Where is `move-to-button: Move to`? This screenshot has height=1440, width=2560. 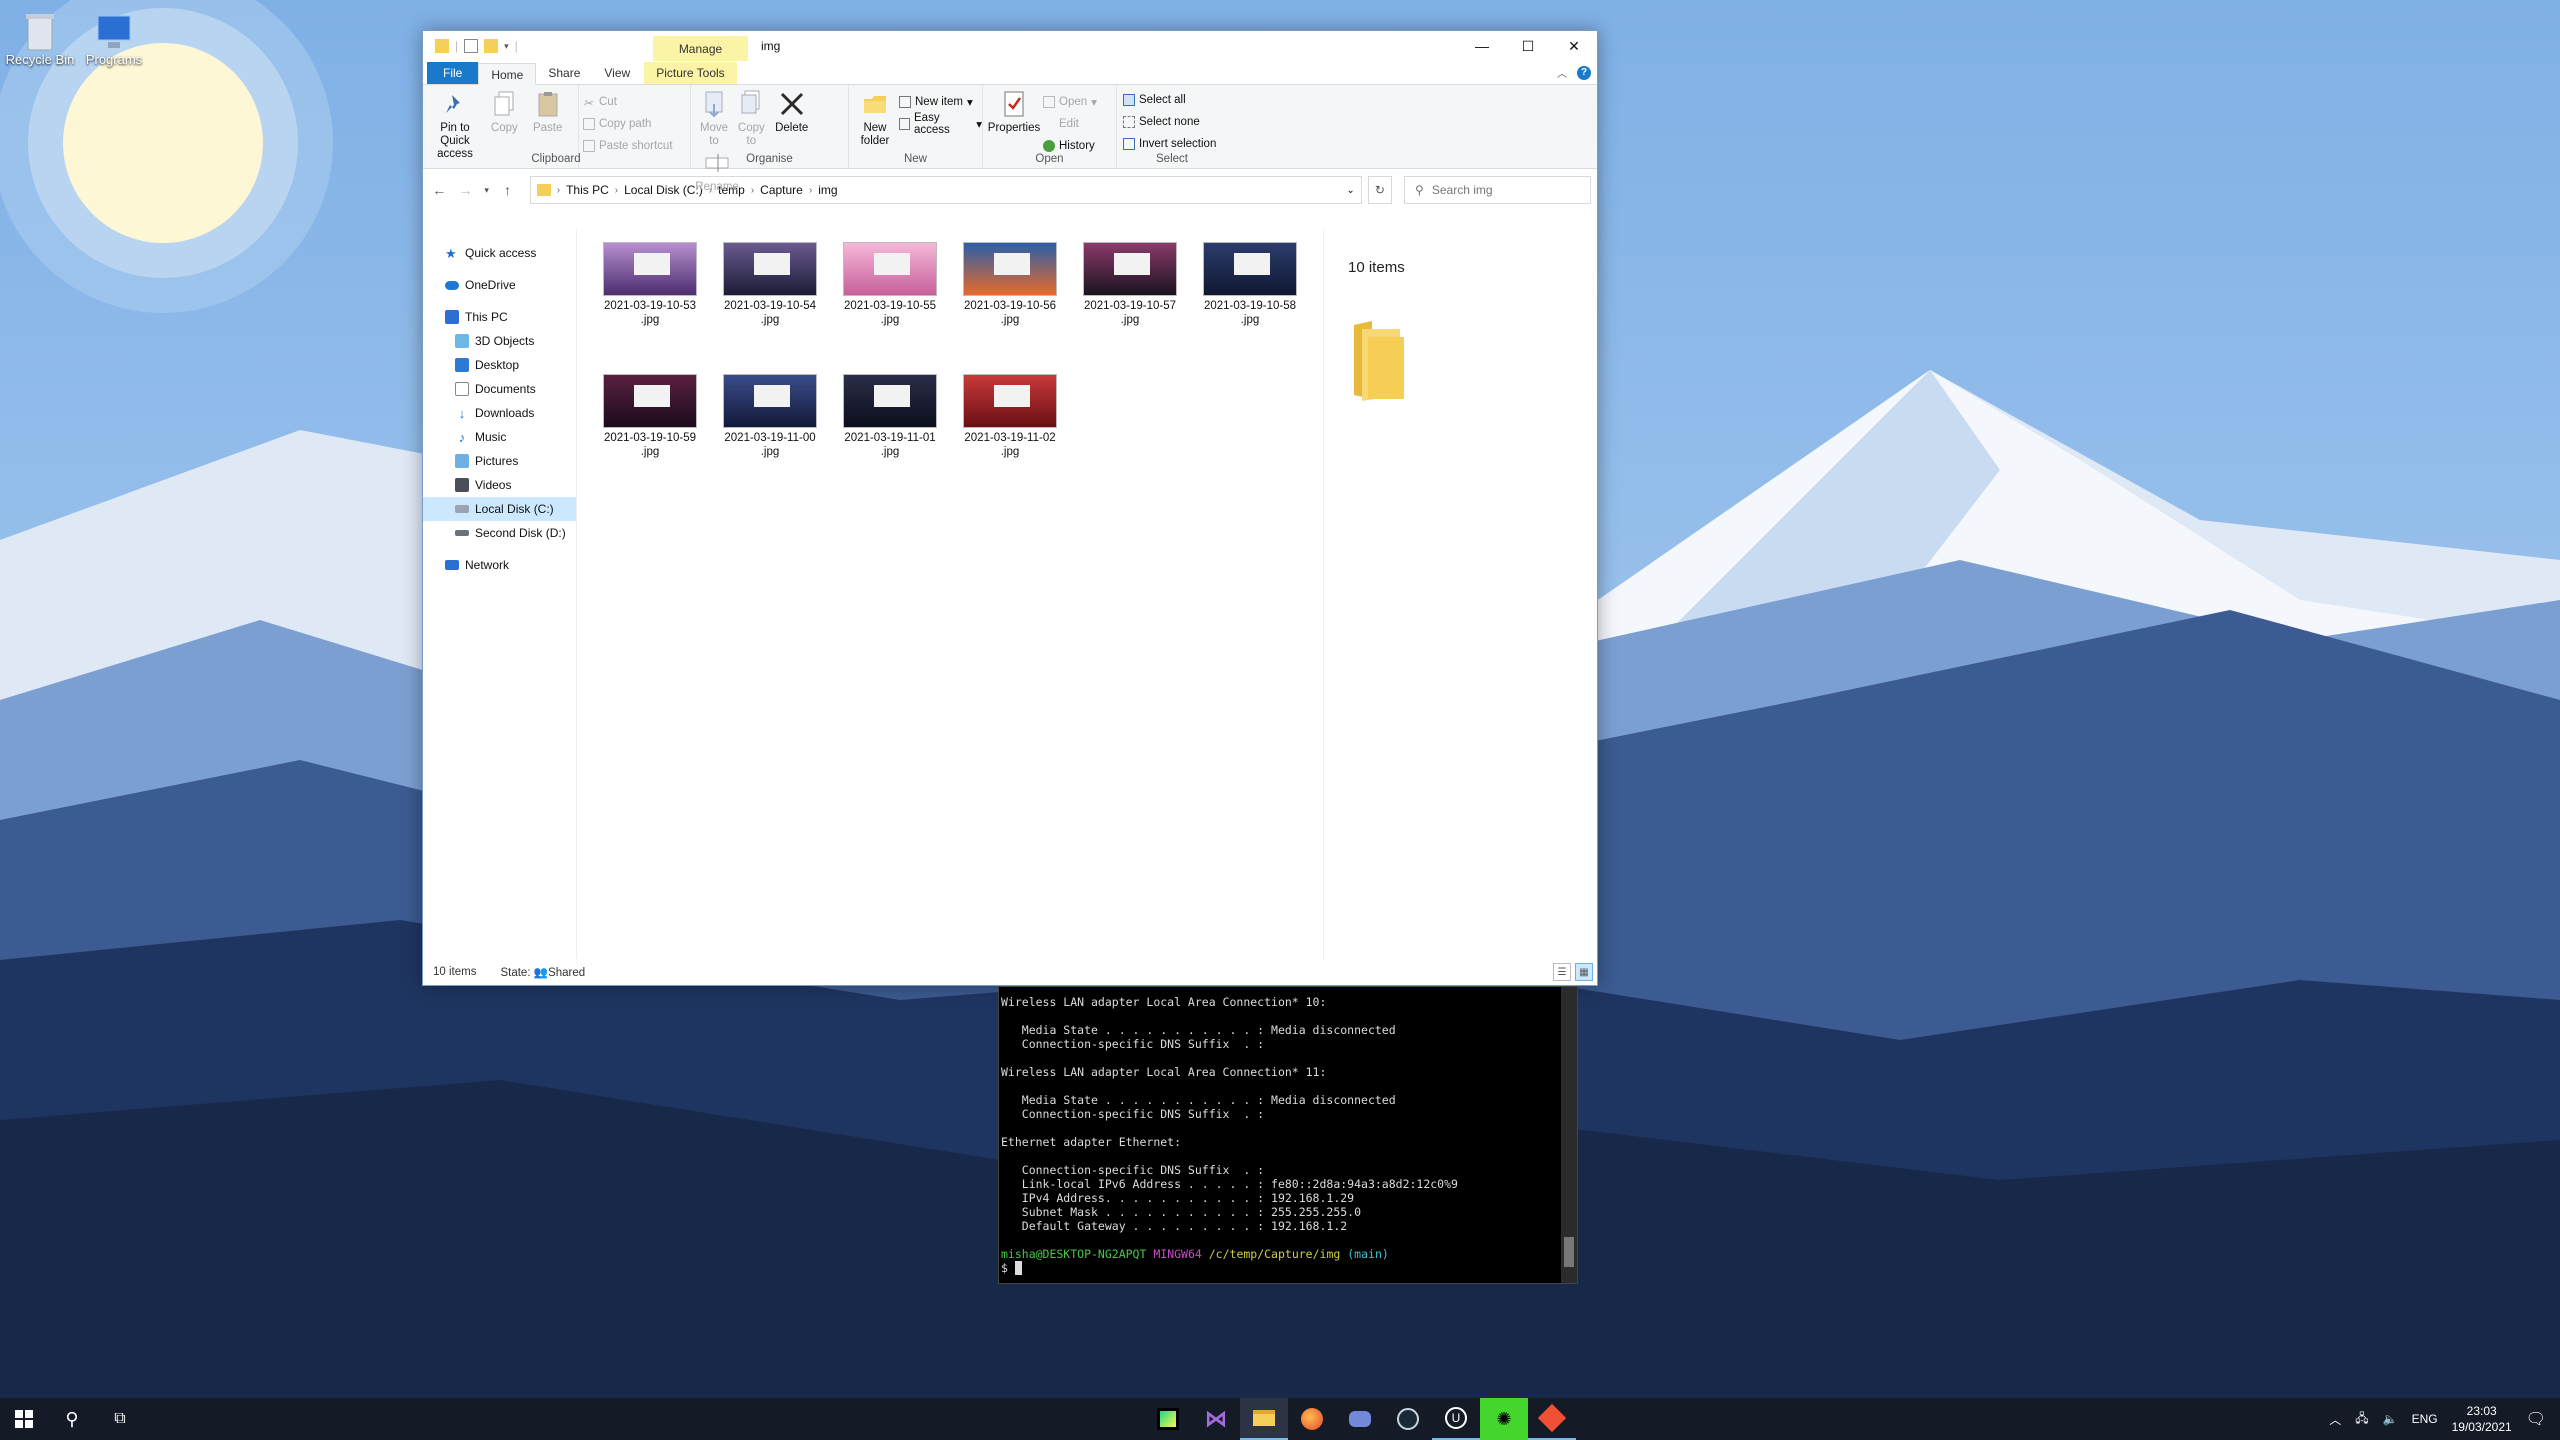
move-to-button: Move to is located at coordinates (714, 118).